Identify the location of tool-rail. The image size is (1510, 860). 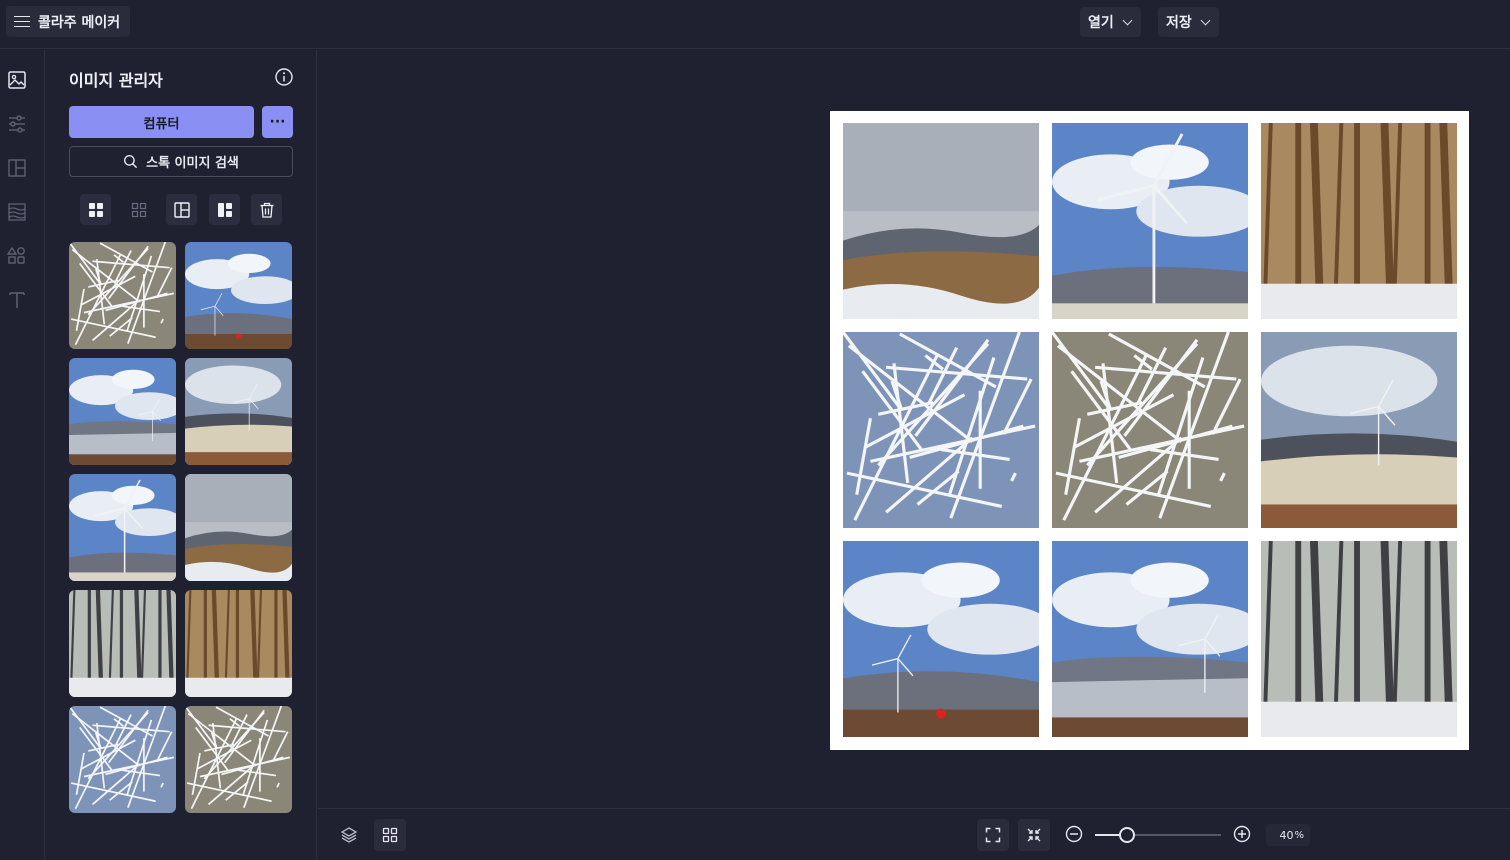
(22, 455).